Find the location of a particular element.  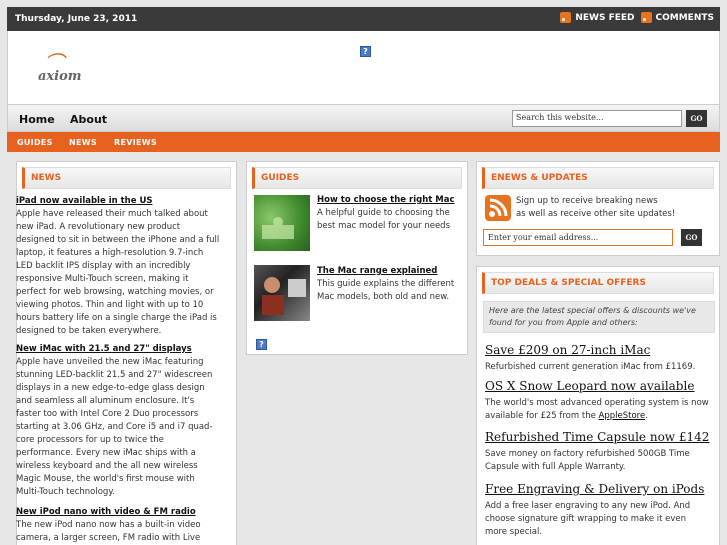

news-item-title: New iMac with 21.5 and 27" displays is located at coordinates (118, 349).